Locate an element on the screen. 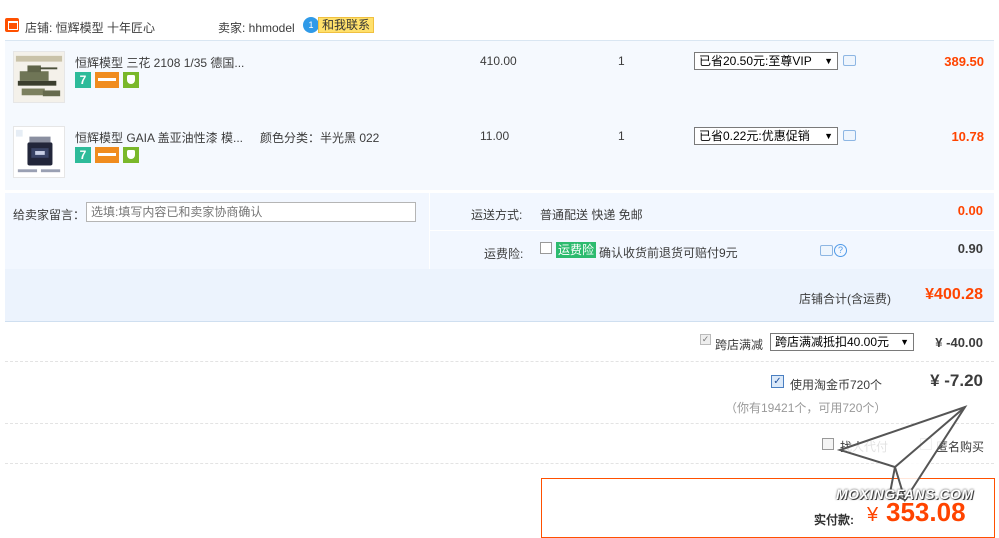 Image resolution: width=999 pixels, height=538 pixels. seller-name: 卖家: hhmodel is located at coordinates (256, 28).